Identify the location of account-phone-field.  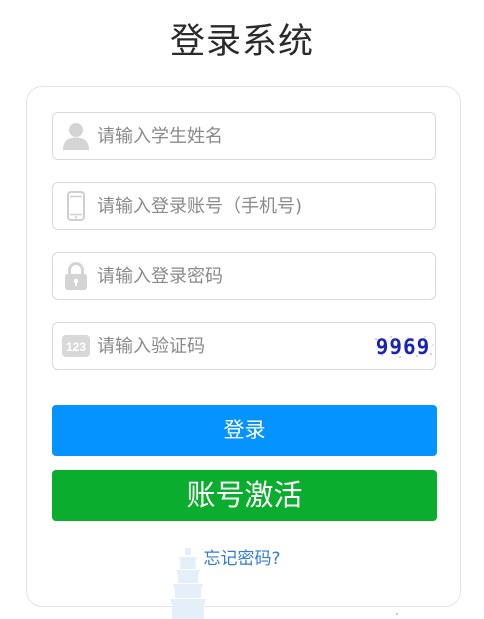
(244, 206).